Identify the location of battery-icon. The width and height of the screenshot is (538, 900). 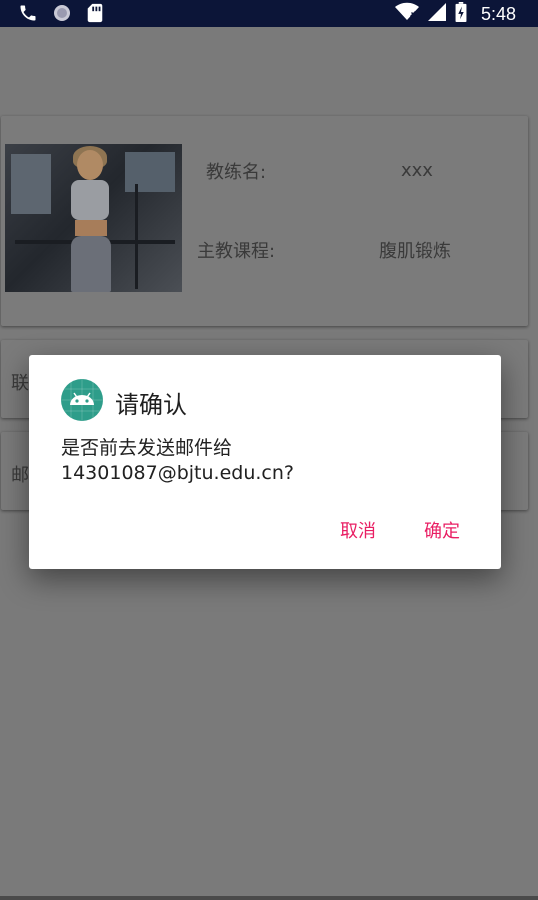
(461, 14).